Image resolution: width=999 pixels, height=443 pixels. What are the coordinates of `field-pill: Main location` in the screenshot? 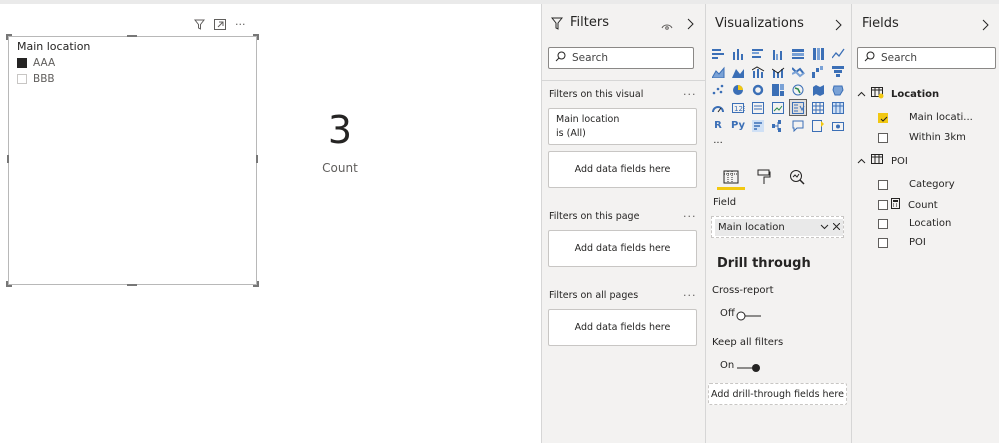 It's located at (779, 227).